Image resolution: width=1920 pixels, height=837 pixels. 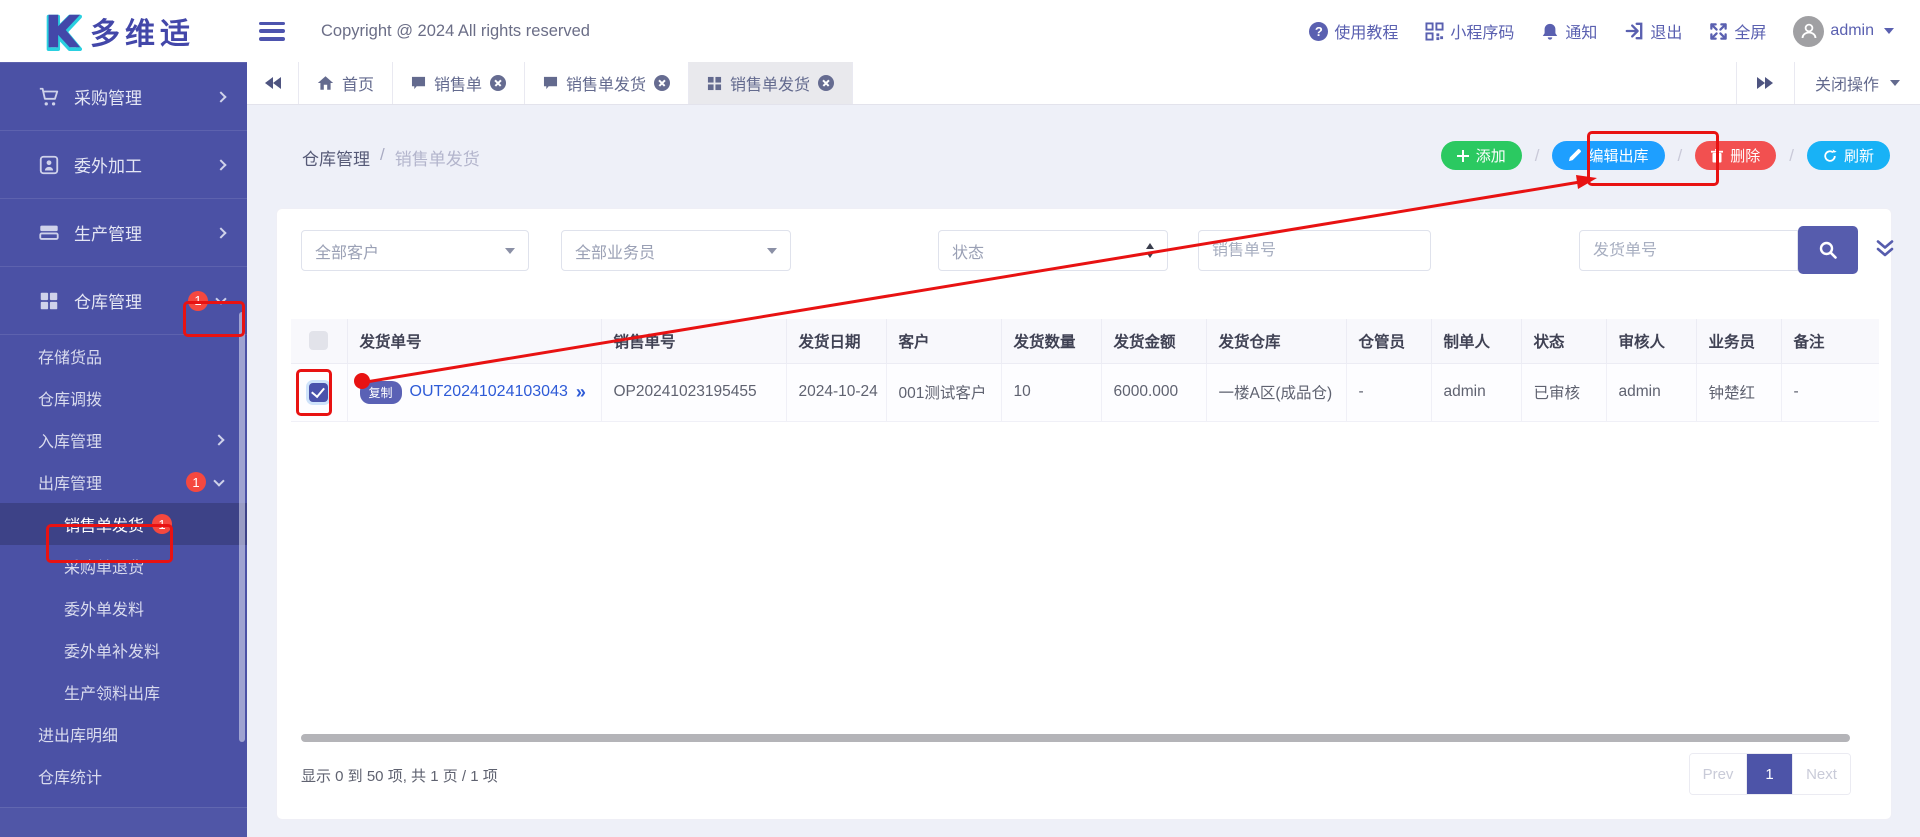 What do you see at coordinates (1564, 341) in the screenshot?
I see `column-header: 状态` at bounding box center [1564, 341].